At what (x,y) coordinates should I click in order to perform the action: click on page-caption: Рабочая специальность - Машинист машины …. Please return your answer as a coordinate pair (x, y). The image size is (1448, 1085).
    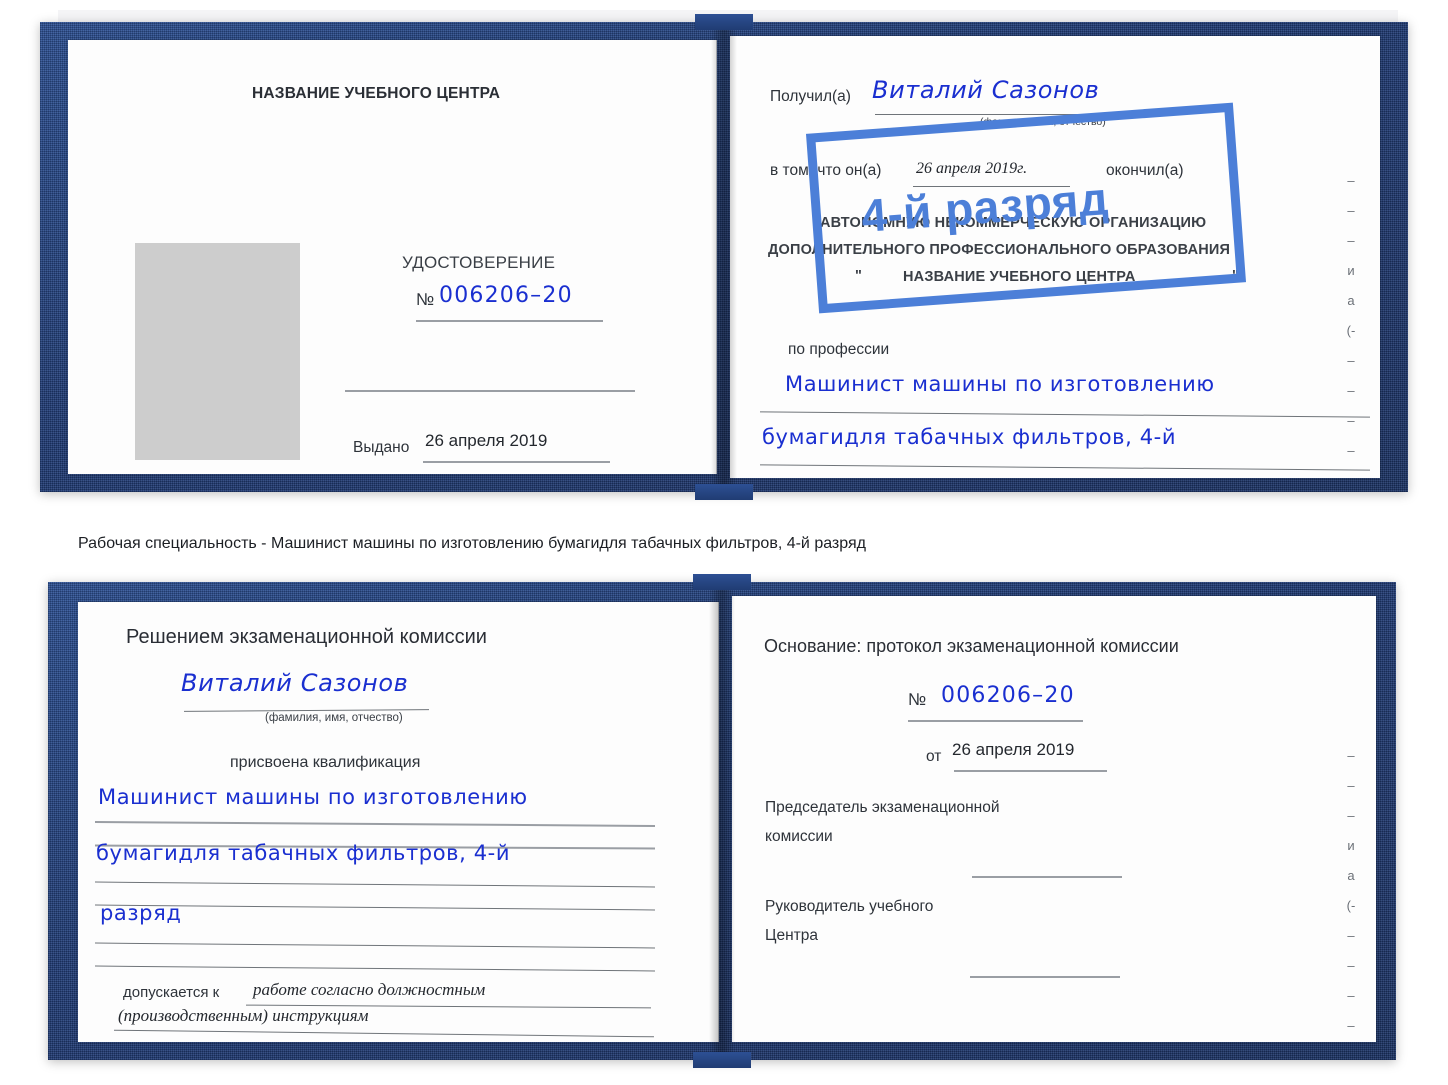
    Looking at the image, I should click on (472, 543).